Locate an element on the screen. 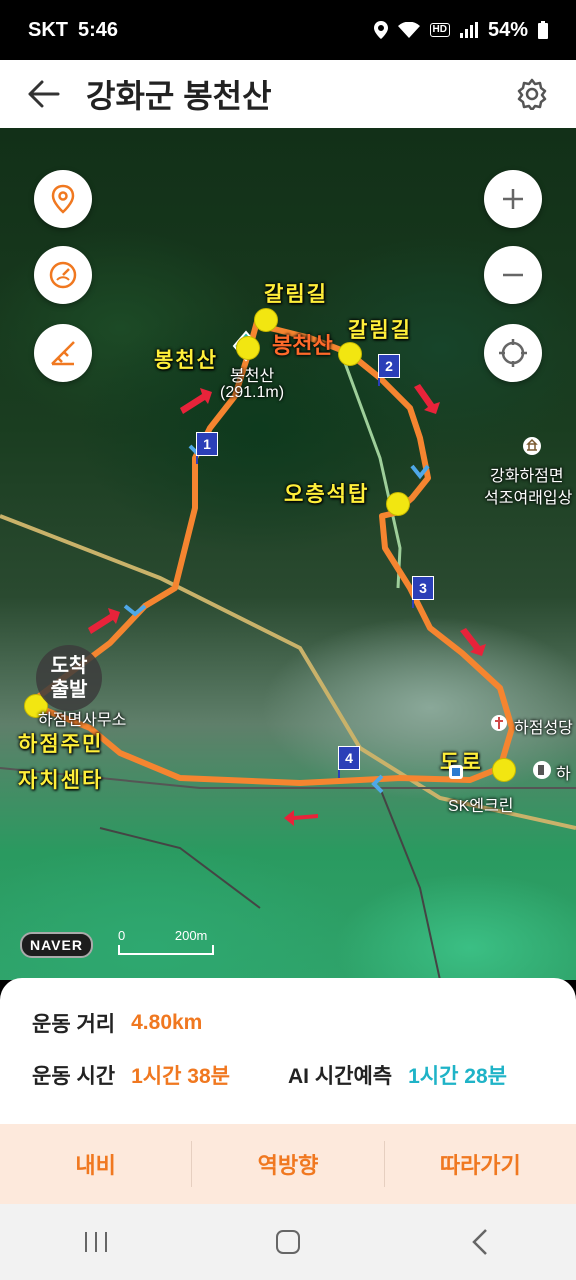 The width and height of the screenshot is (576, 1280). recent-apps-icon is located at coordinates (96, 1242).